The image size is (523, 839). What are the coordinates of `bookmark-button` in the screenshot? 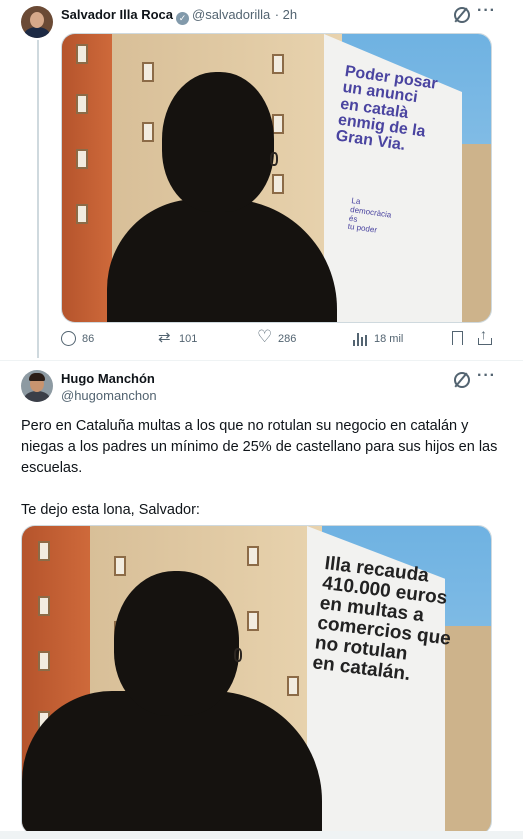 It's located at (460, 338).